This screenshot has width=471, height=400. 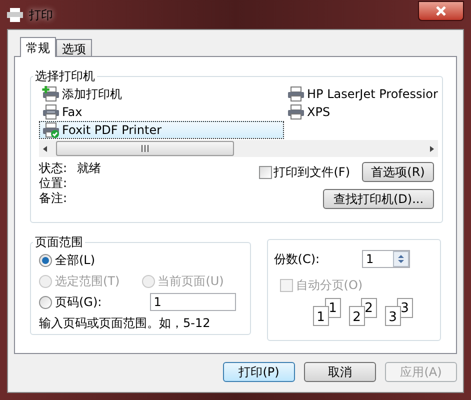 What do you see at coordinates (193, 302) in the screenshot?
I see `pages-field: 1` at bounding box center [193, 302].